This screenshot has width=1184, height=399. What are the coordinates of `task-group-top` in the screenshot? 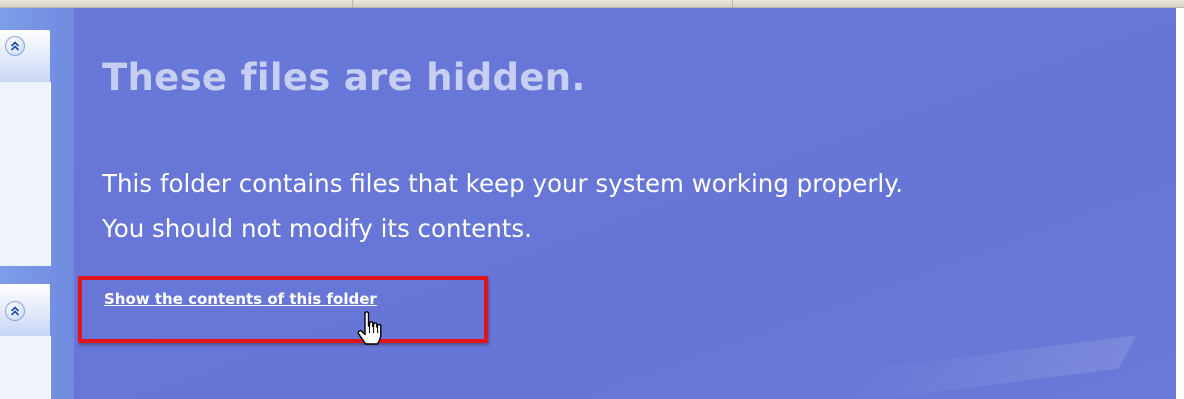 It's located at (25, 148).